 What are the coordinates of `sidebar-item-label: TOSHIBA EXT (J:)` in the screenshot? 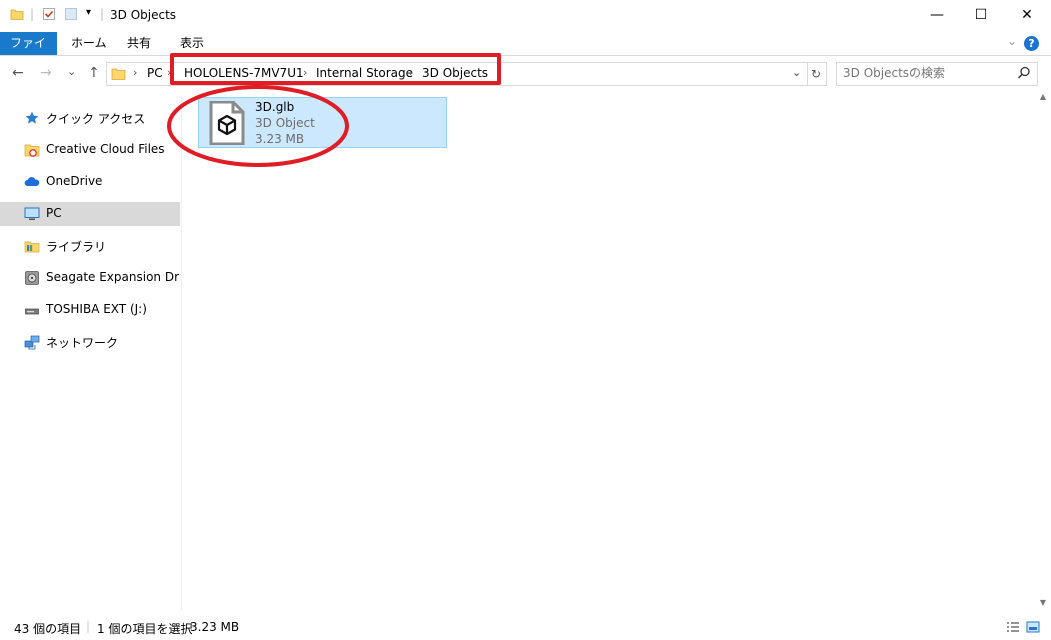 It's located at (96, 309).